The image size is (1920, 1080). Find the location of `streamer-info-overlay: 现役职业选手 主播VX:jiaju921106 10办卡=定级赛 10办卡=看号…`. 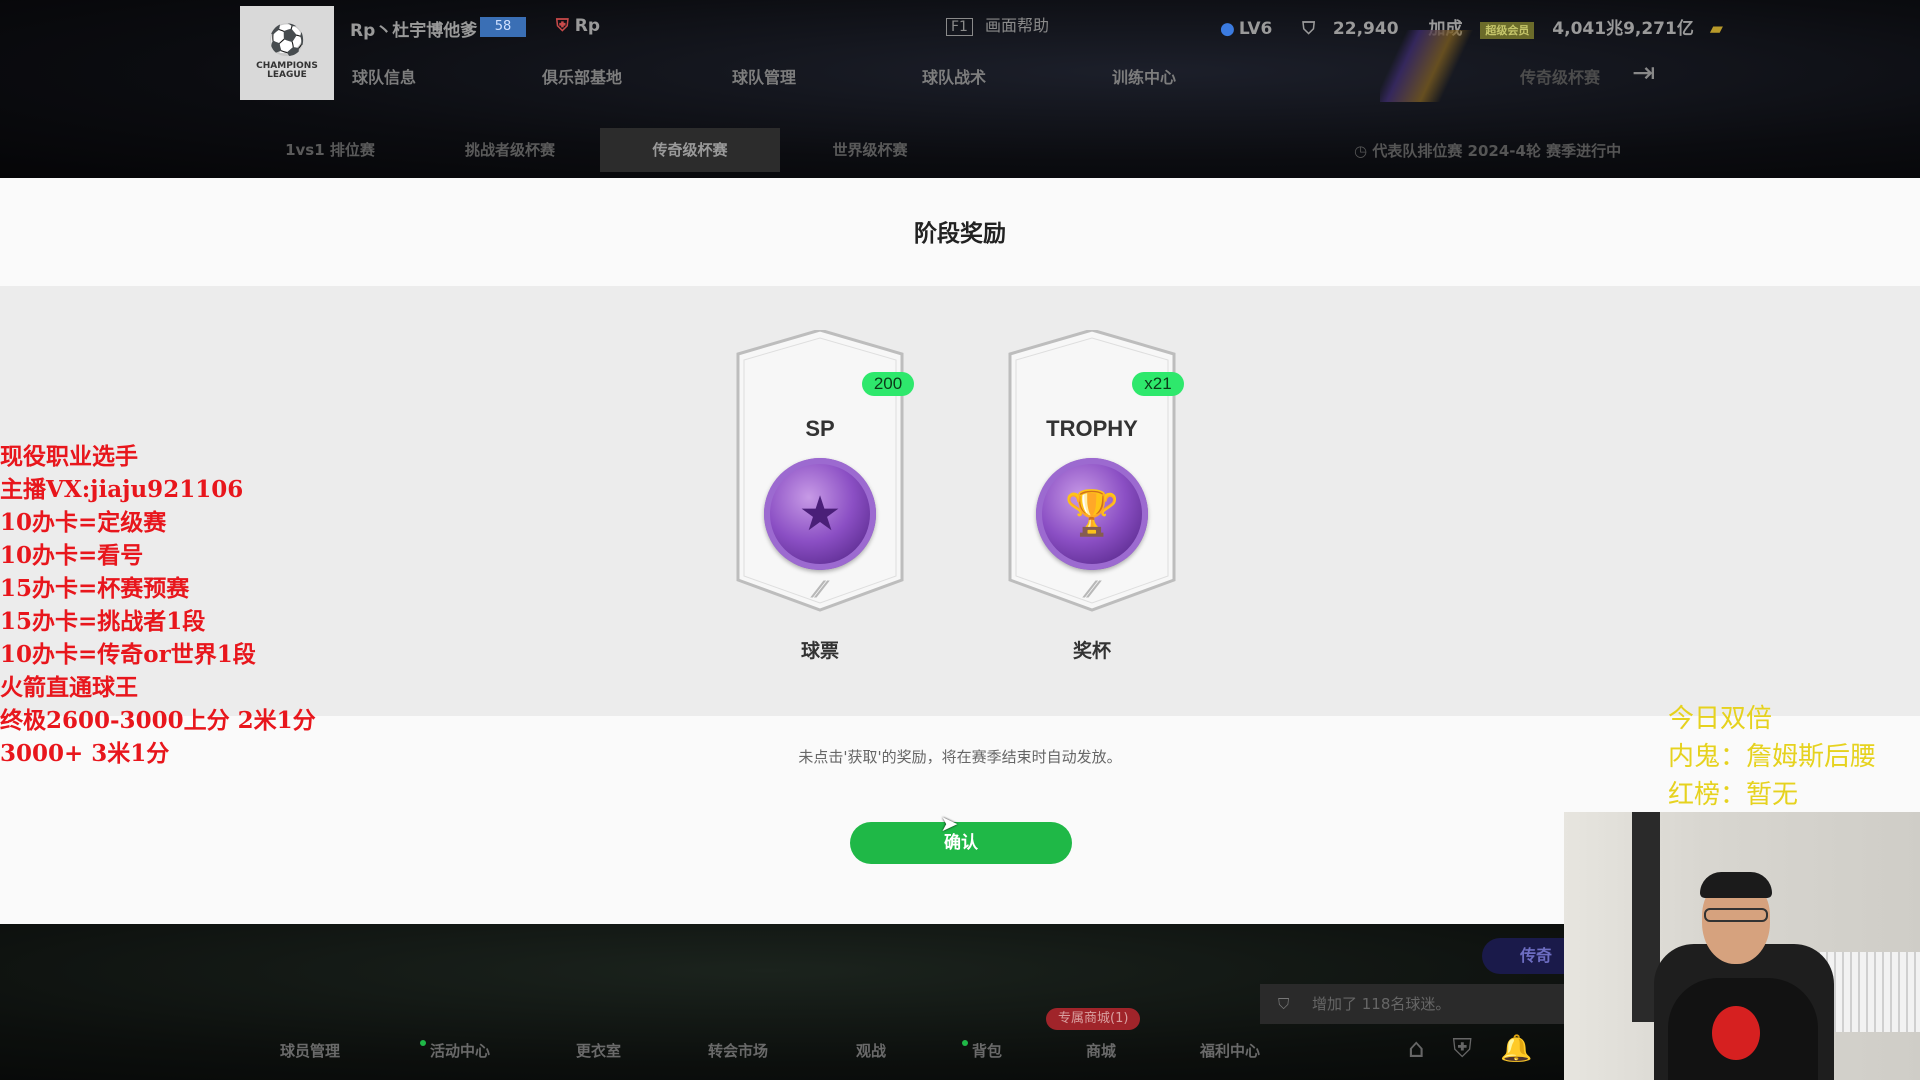

streamer-info-overlay: 现役职业选手 主播VX:jiaju921106 10办卡=定级赛 10办卡=看号… is located at coordinates (158, 605).